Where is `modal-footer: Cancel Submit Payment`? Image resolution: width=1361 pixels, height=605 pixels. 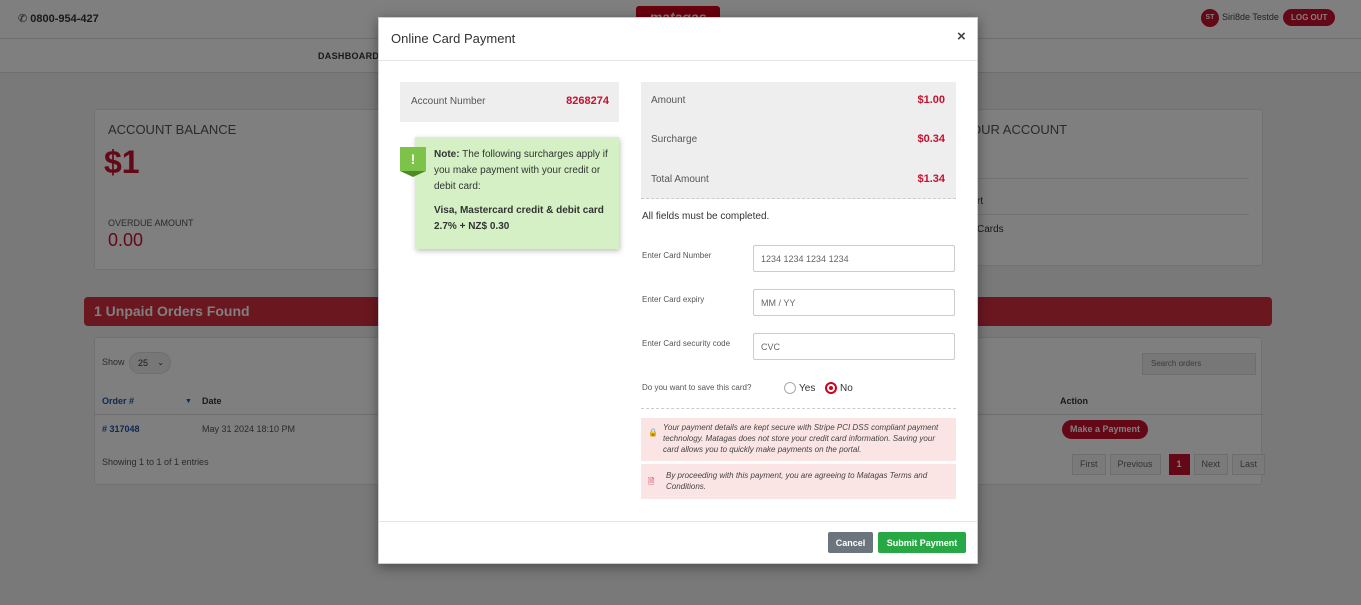
modal-footer: Cancel Submit Payment is located at coordinates (678, 542).